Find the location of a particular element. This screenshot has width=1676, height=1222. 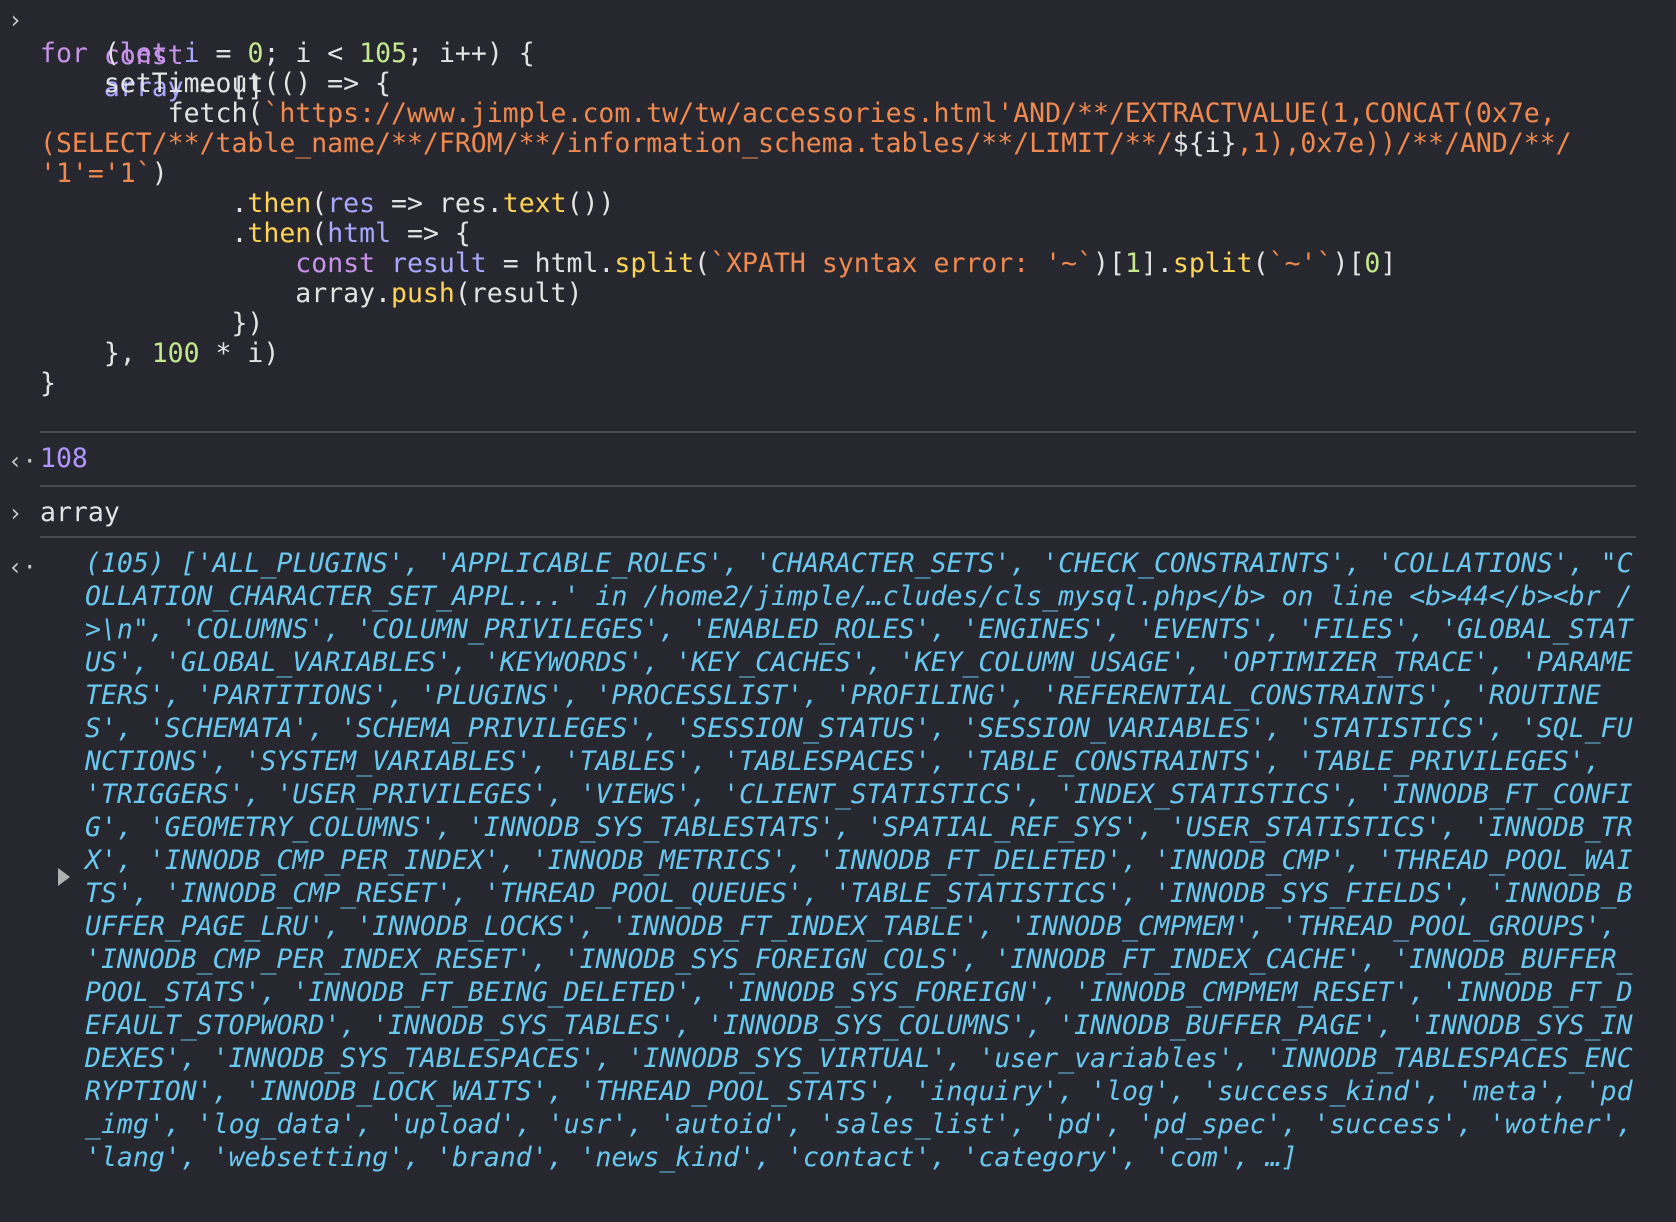

code-text: ${i} is located at coordinates (1204, 143).